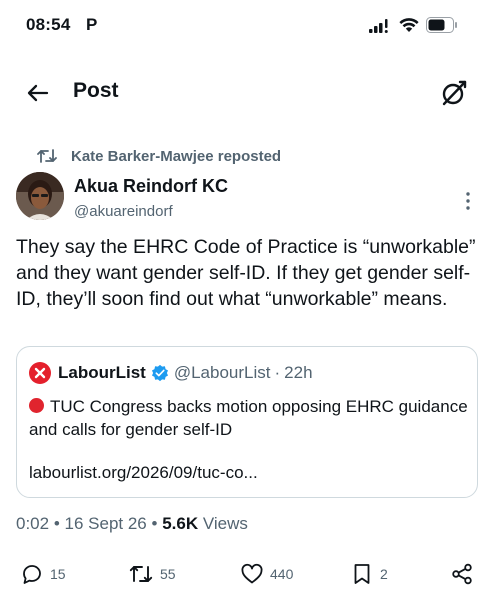 The height and width of the screenshot is (600, 493). Describe the element at coordinates (171, 373) in the screenshot. I see `quote-header: LabourList @LabourList · 22h` at that location.